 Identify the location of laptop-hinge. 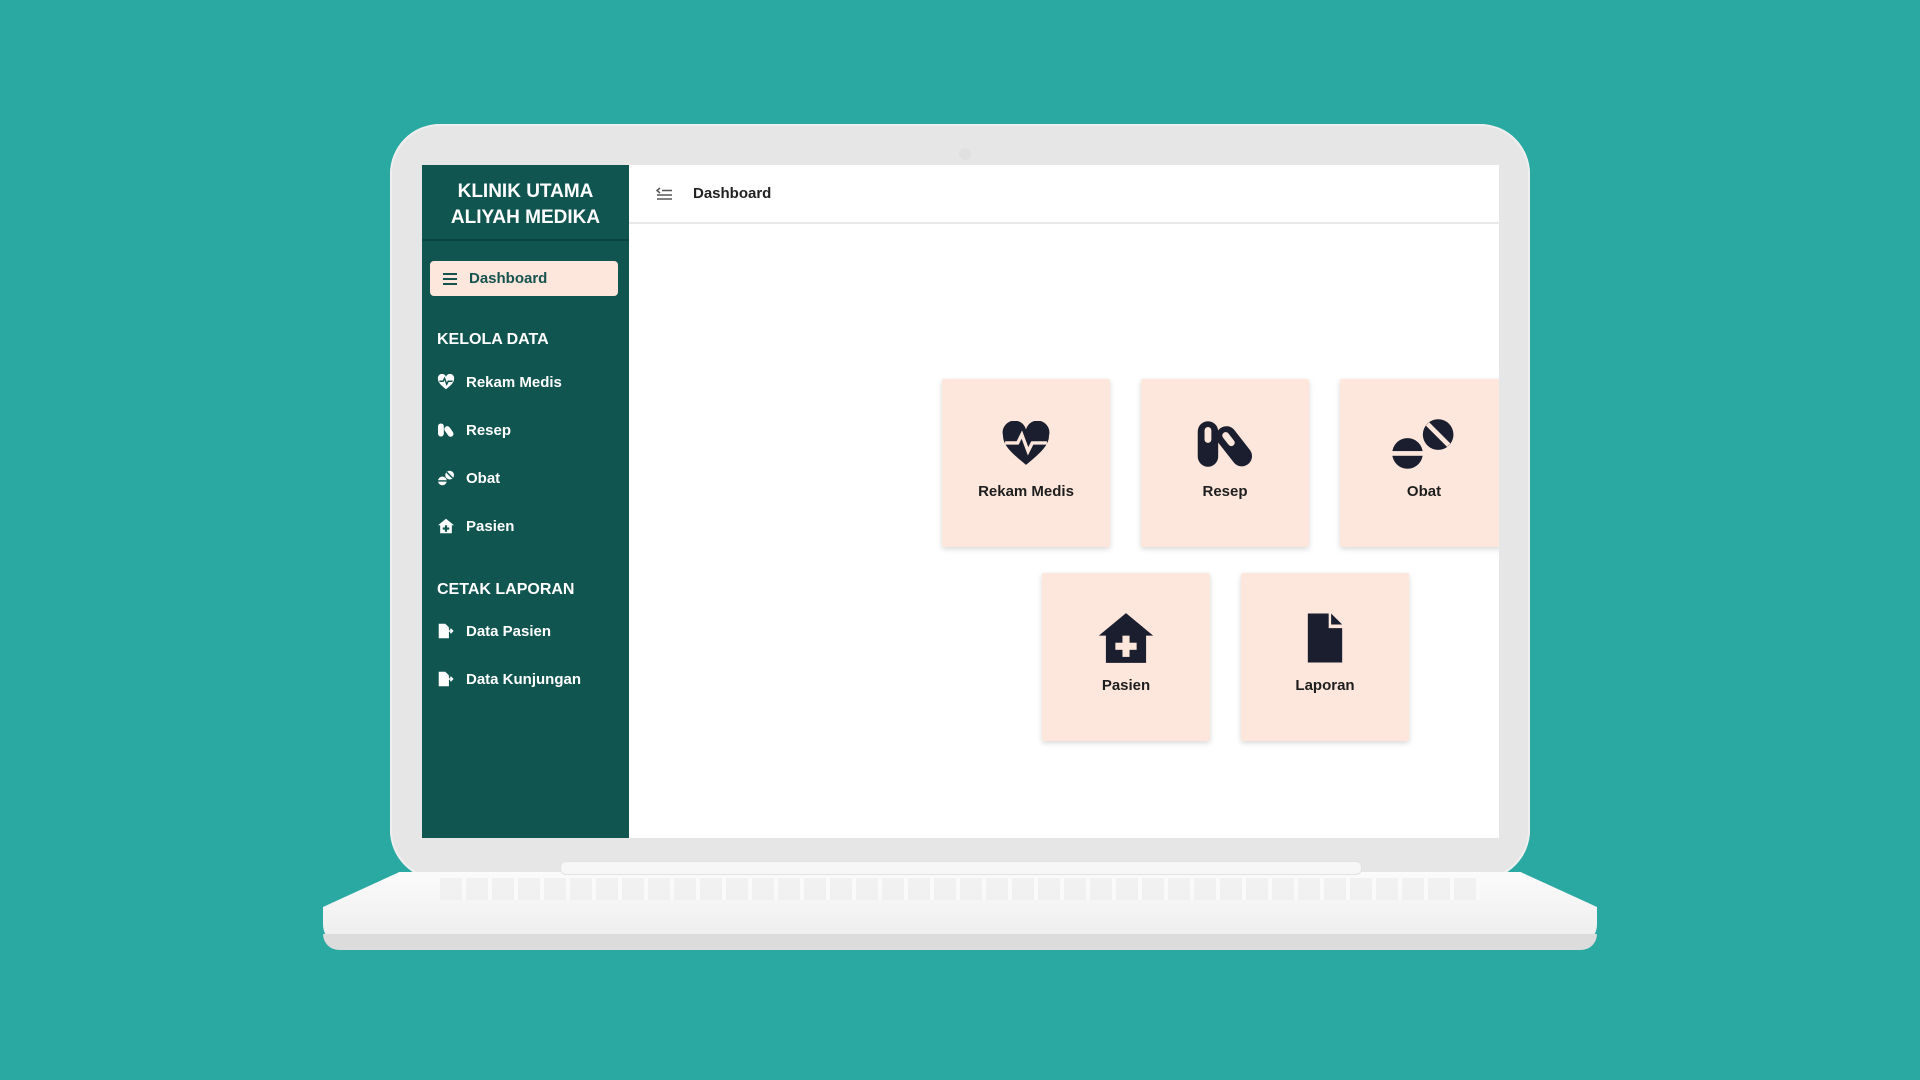
(961, 868).